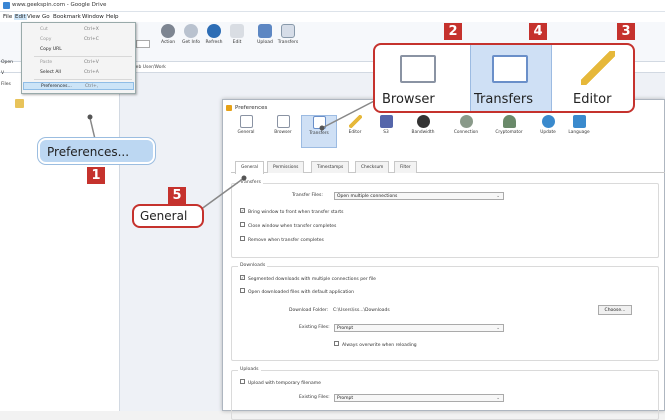 Image resolution: width=665 pixels, height=420 pixels. I want to click on zoom-label-editor: Editor, so click(592, 99).